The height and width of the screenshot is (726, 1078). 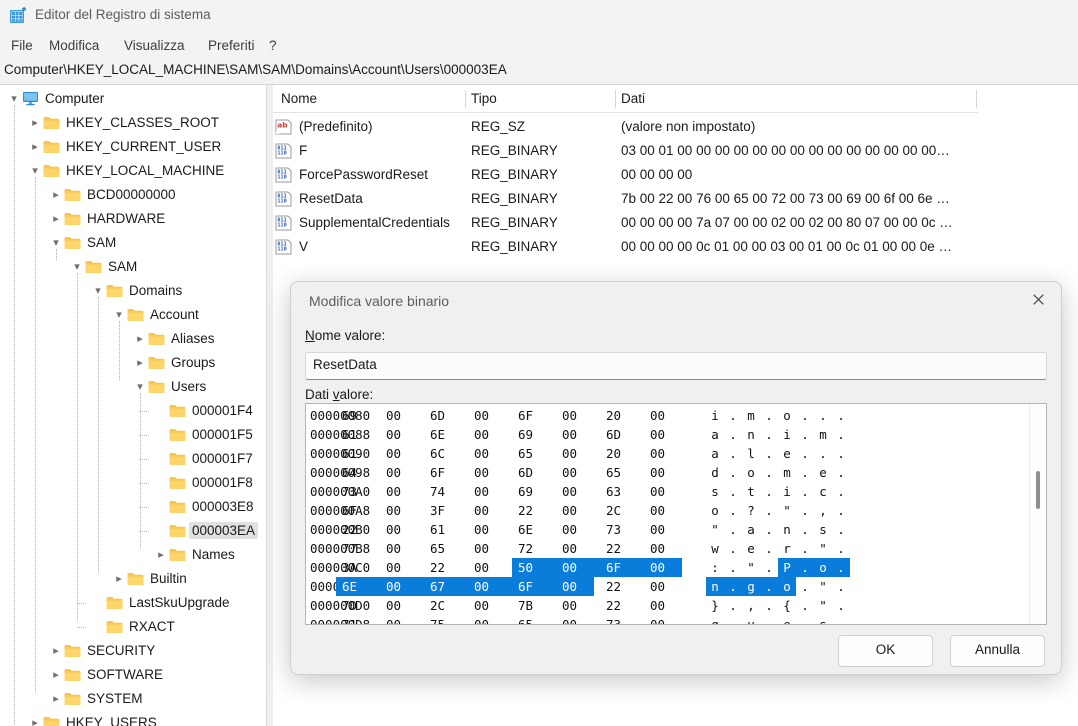 I want to click on hex-byte: 69, so click(x=360, y=415).